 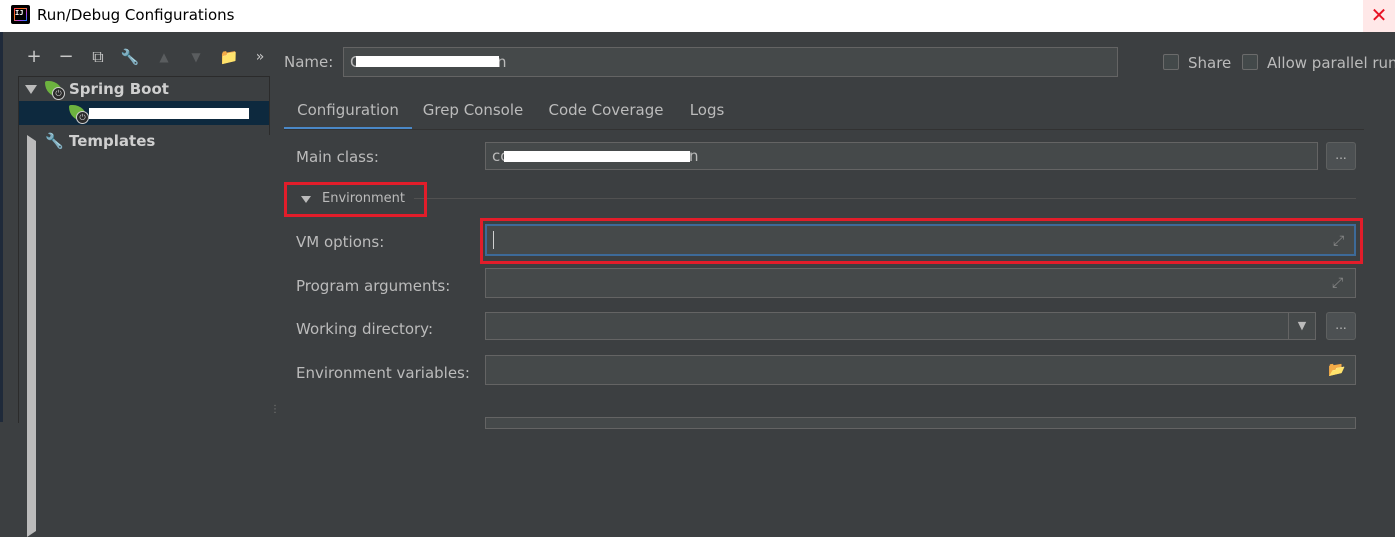 I want to click on program-arguments-field: ⤢, so click(x=920, y=283).